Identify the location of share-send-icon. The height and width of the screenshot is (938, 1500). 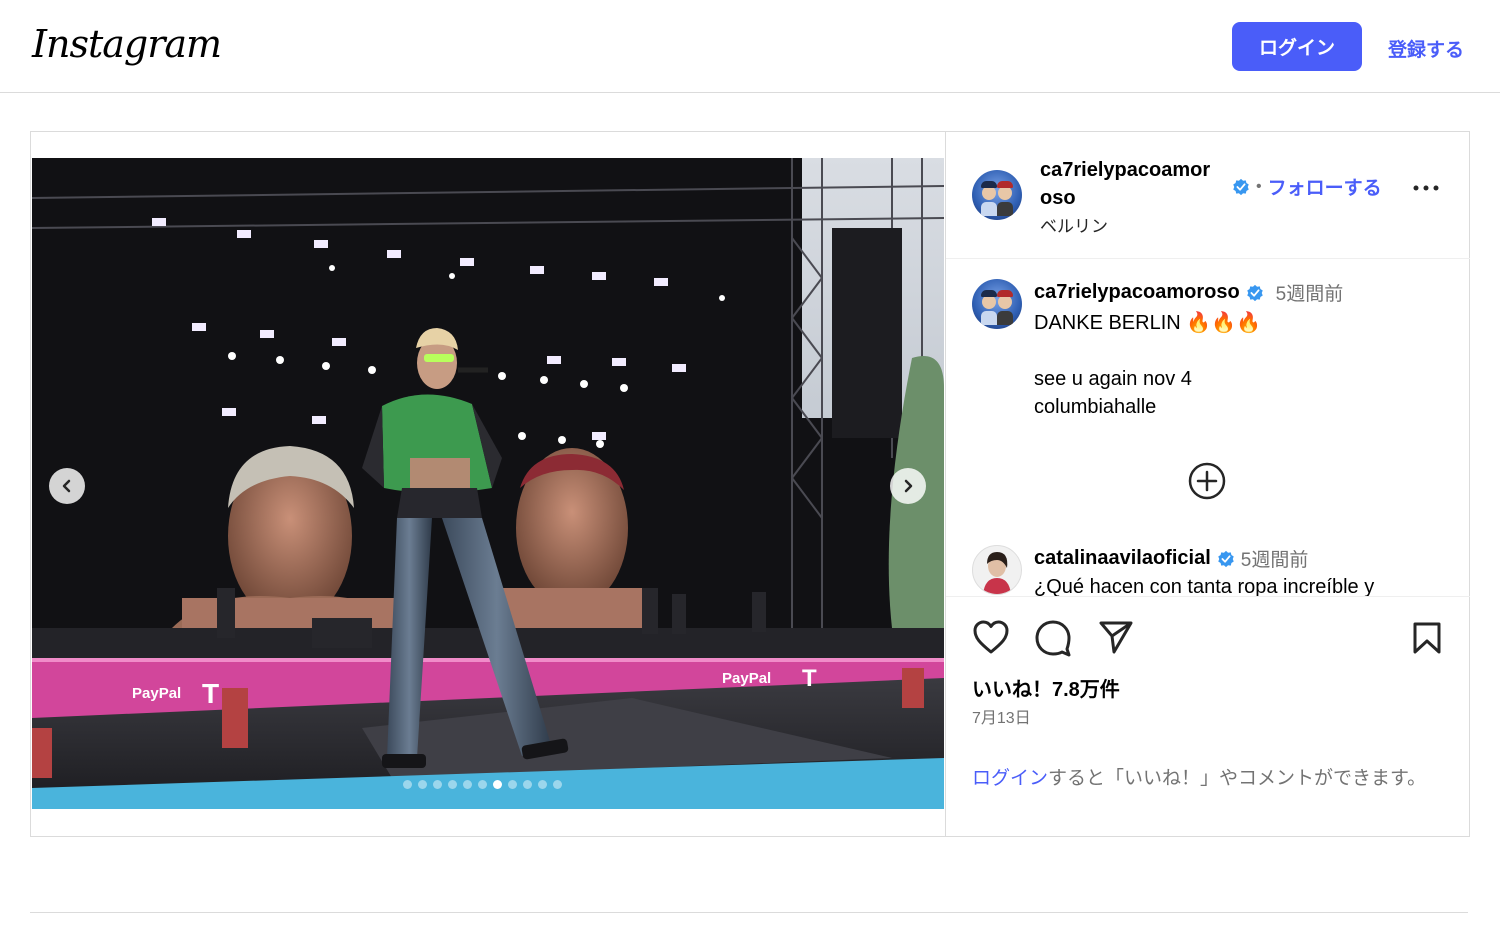
(1116, 637).